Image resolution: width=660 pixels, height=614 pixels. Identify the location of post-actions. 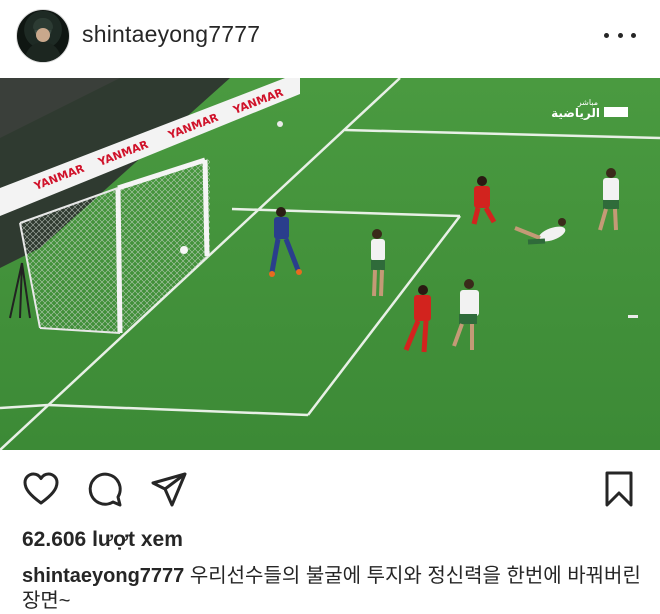
(330, 488).